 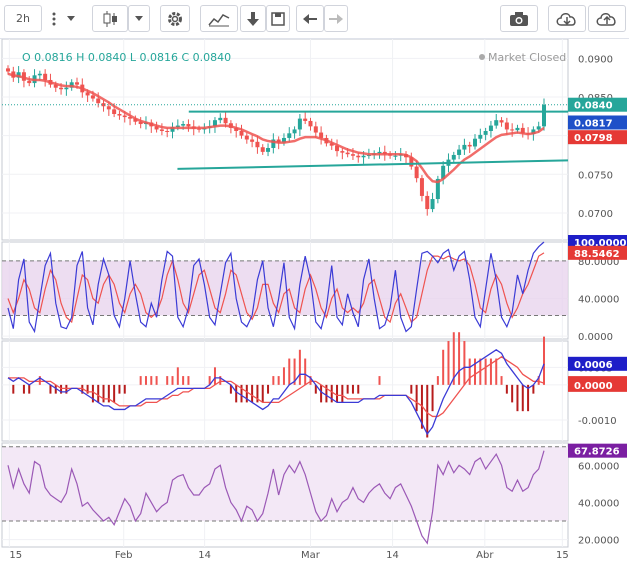 I want to click on undo-icon, so click(x=310, y=18).